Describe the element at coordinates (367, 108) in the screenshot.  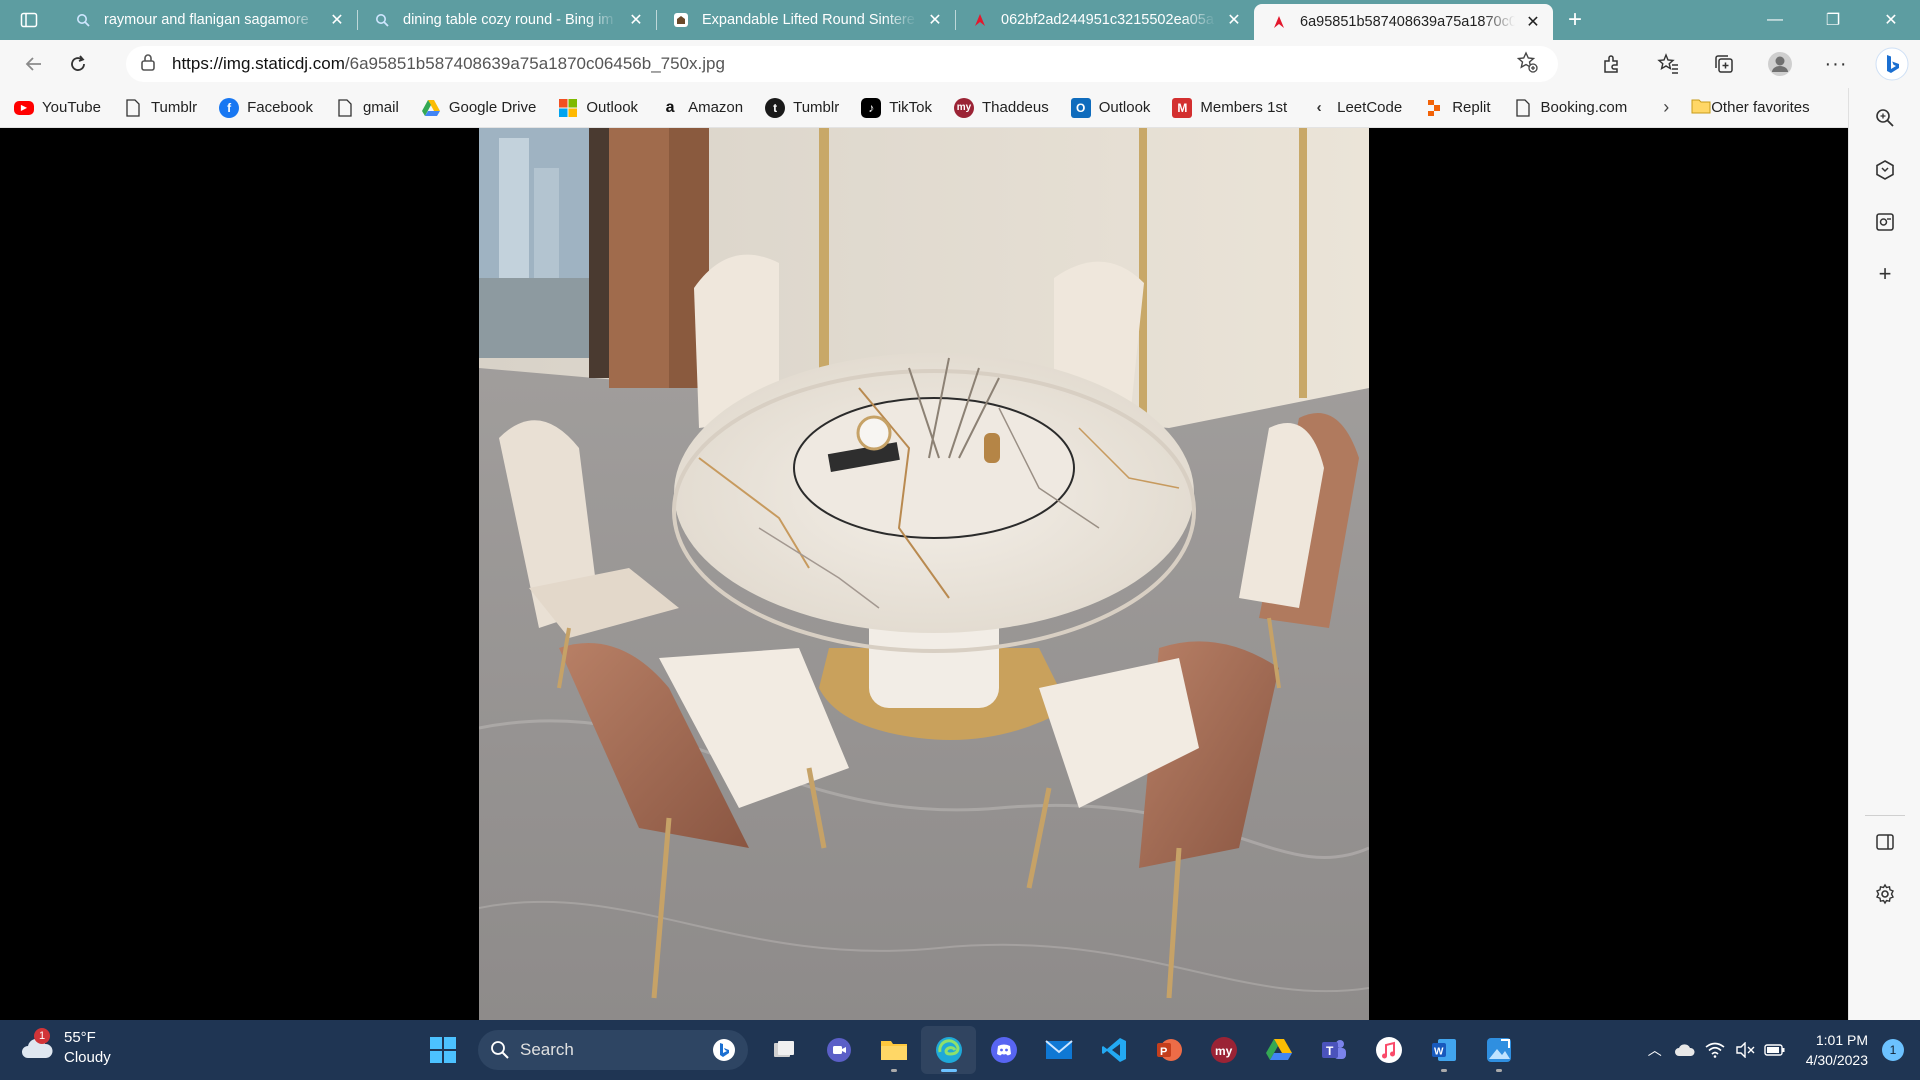
I see `bookmark-gmail: gmail` at that location.